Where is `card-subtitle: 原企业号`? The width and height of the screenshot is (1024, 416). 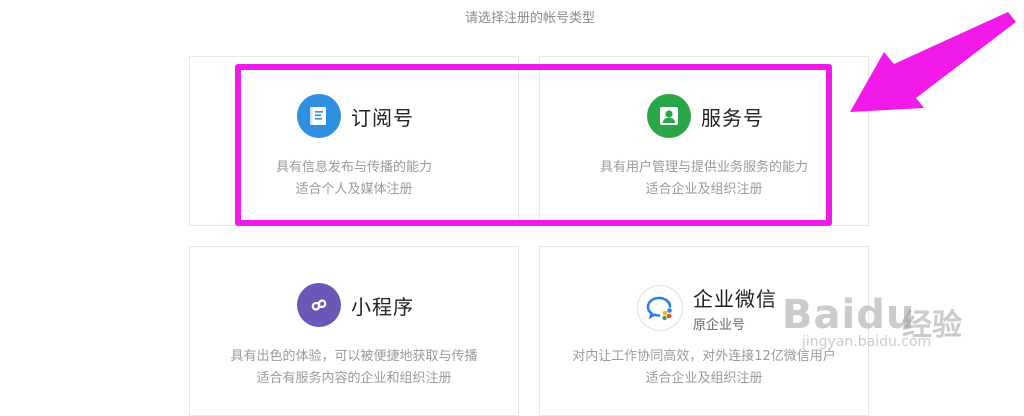 card-subtitle: 原企业号 is located at coordinates (719, 325).